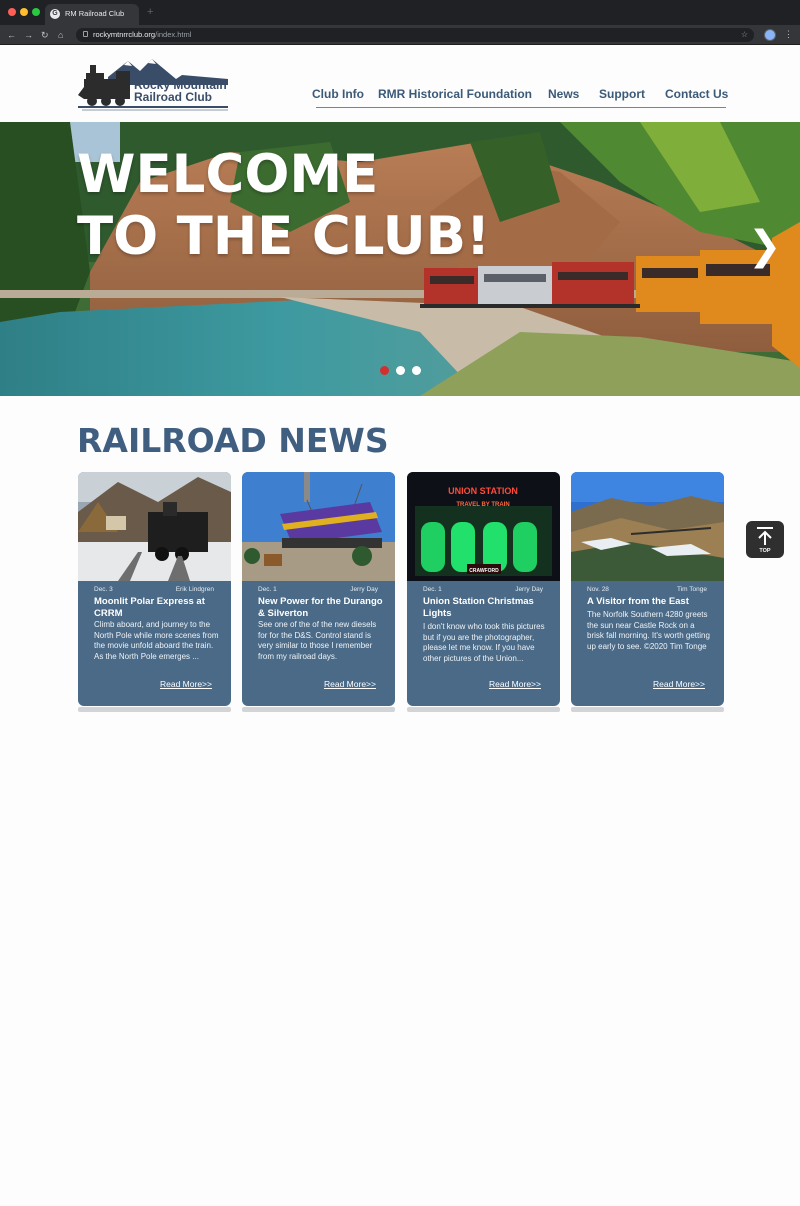 The height and width of the screenshot is (1206, 800). What do you see at coordinates (95, 13) in the screenshot?
I see `tab-title: RM Railroad Club` at bounding box center [95, 13].